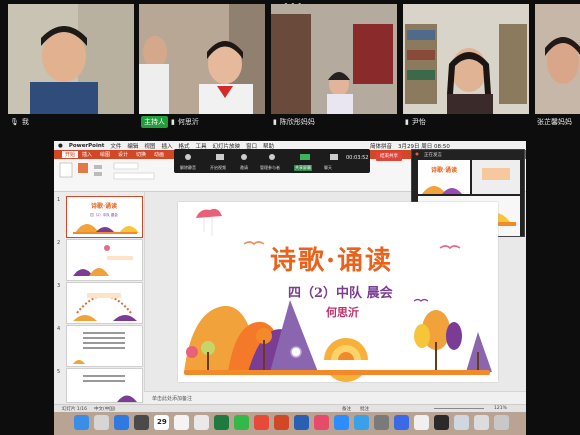  What do you see at coordinates (87, 154) in the screenshot?
I see `tab-insert: 插入` at bounding box center [87, 154].